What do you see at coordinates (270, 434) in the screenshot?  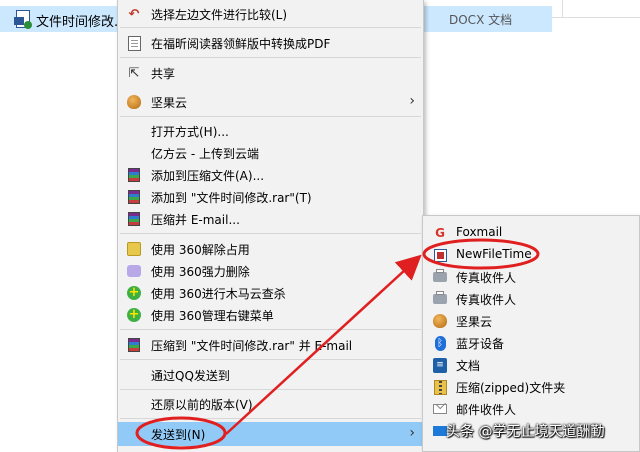 I see `menu-item-send-to: 发送到(N) ›` at bounding box center [270, 434].